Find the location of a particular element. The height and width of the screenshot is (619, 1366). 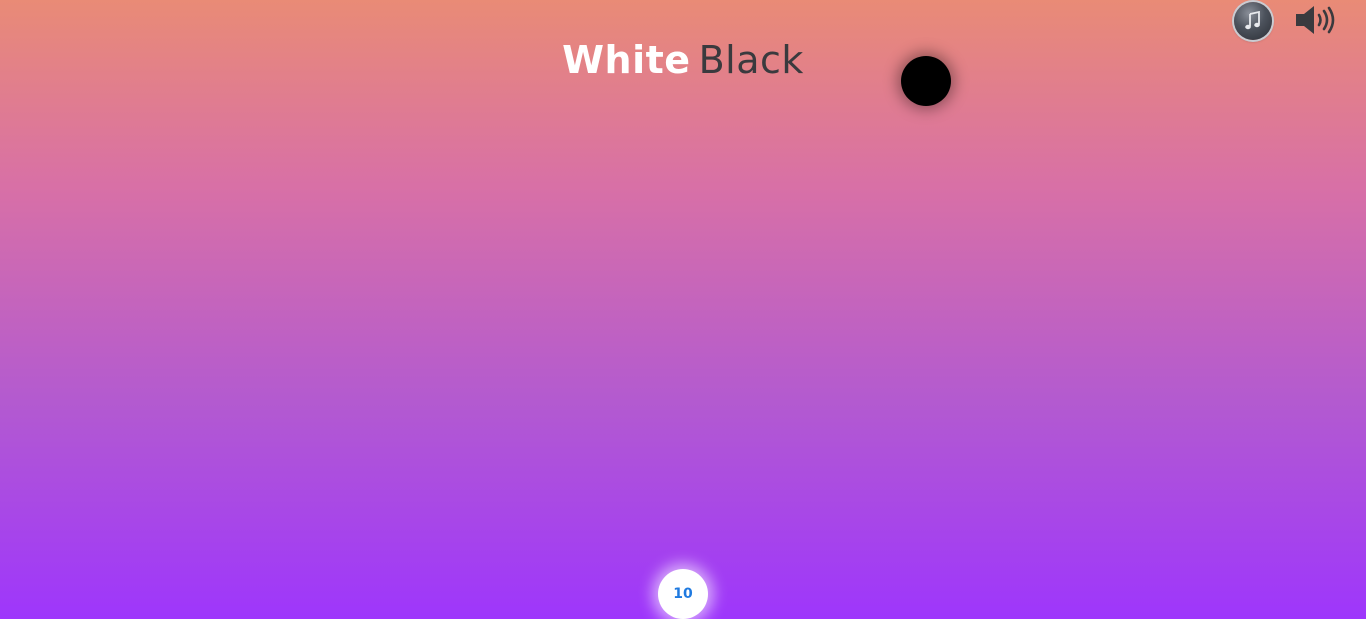

music-note-icon is located at coordinates (1252, 20).